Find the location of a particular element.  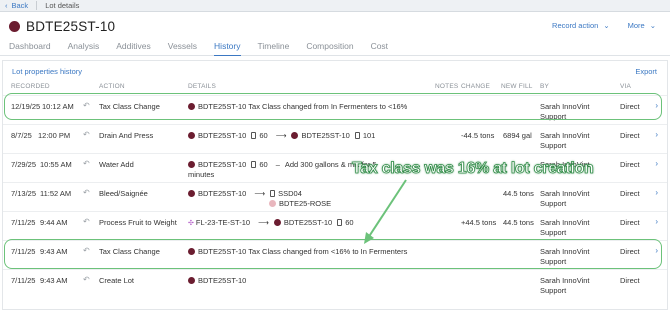

annotation-arrow is located at coordinates (385, 211).